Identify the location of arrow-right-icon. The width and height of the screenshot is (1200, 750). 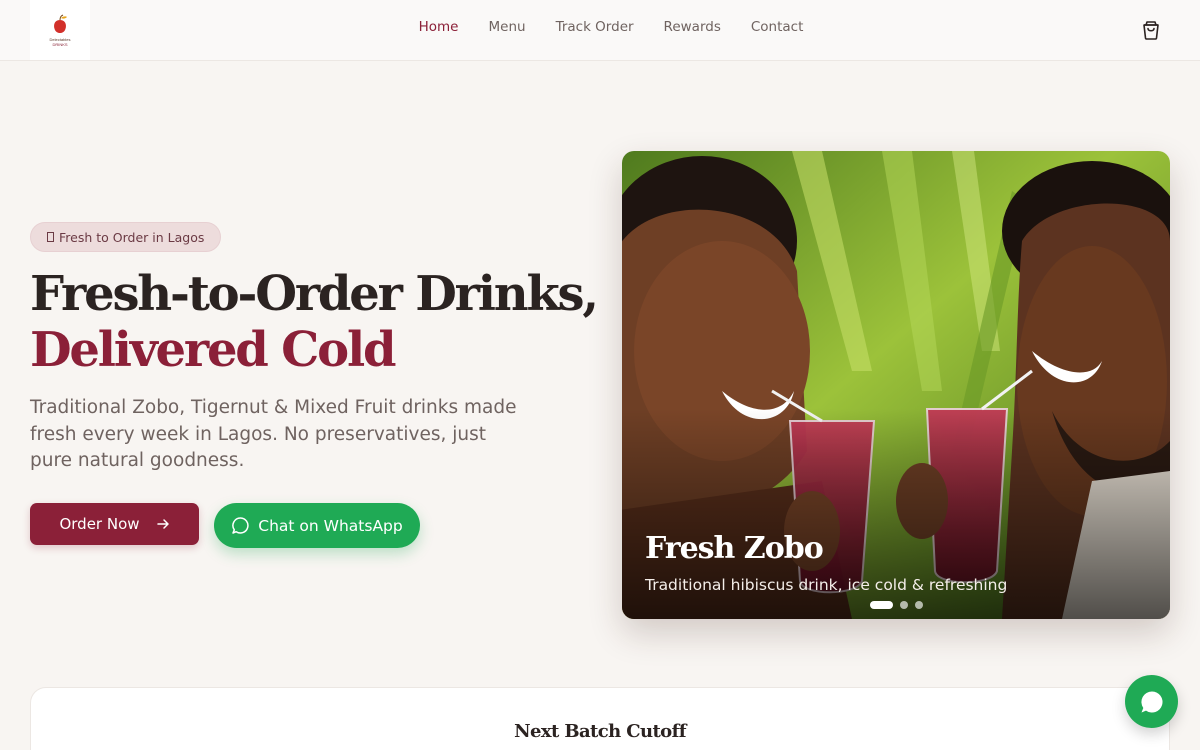
(162, 524).